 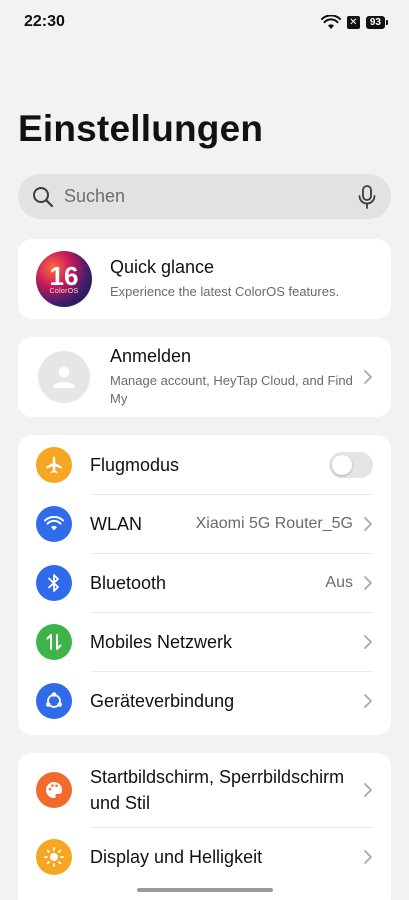 I want to click on home-indicator, so click(x=205, y=890).